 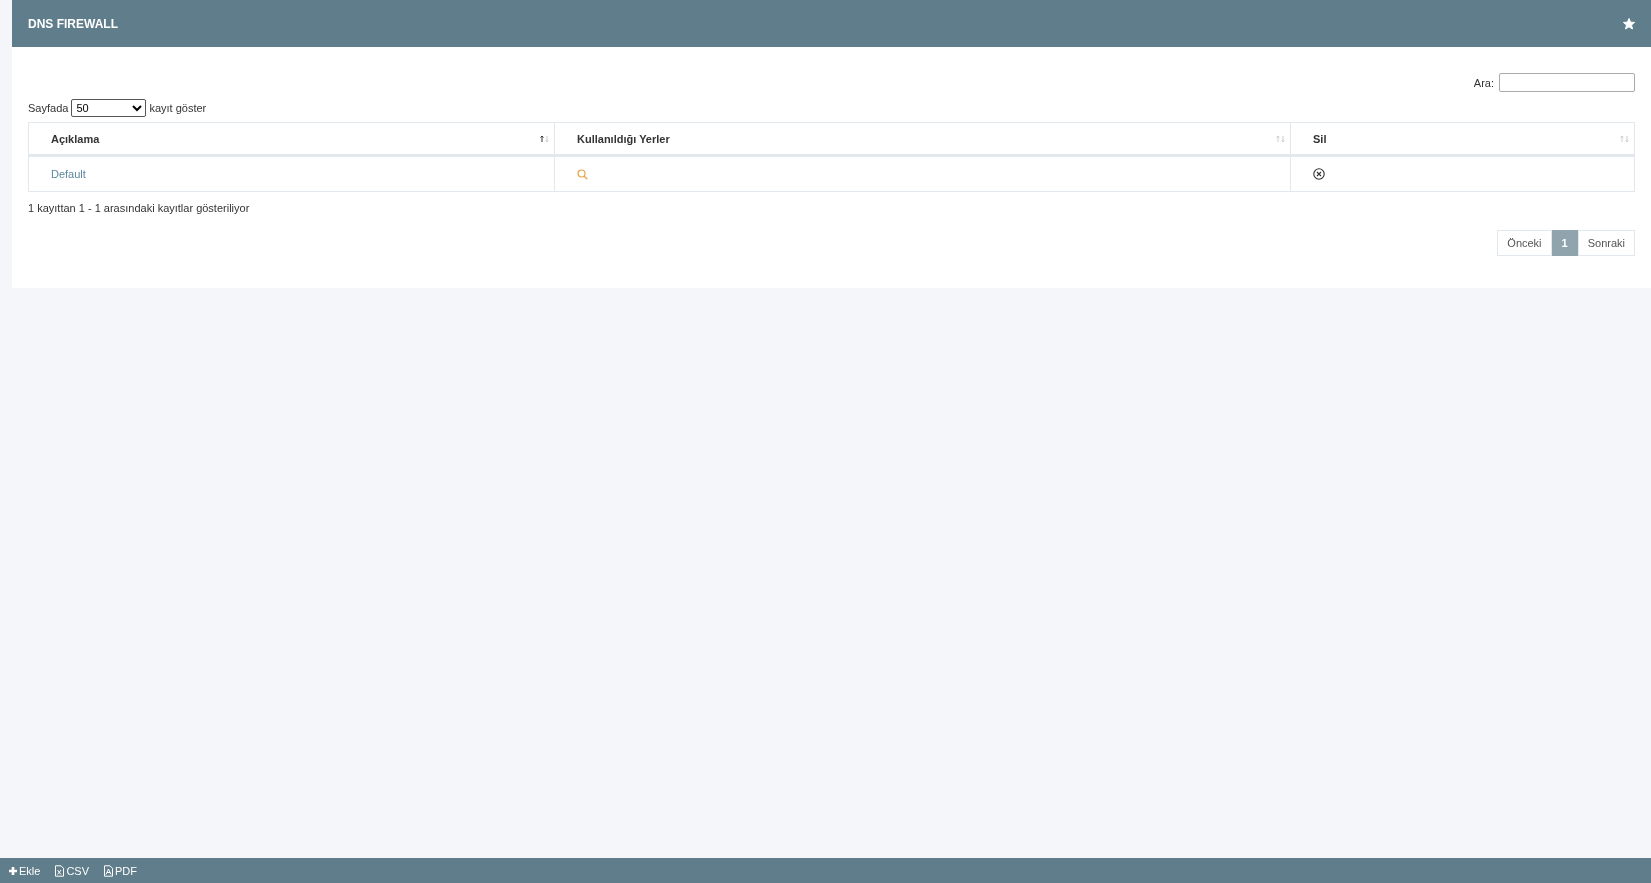 I want to click on length-label: Sayfada, so click(x=48, y=108).